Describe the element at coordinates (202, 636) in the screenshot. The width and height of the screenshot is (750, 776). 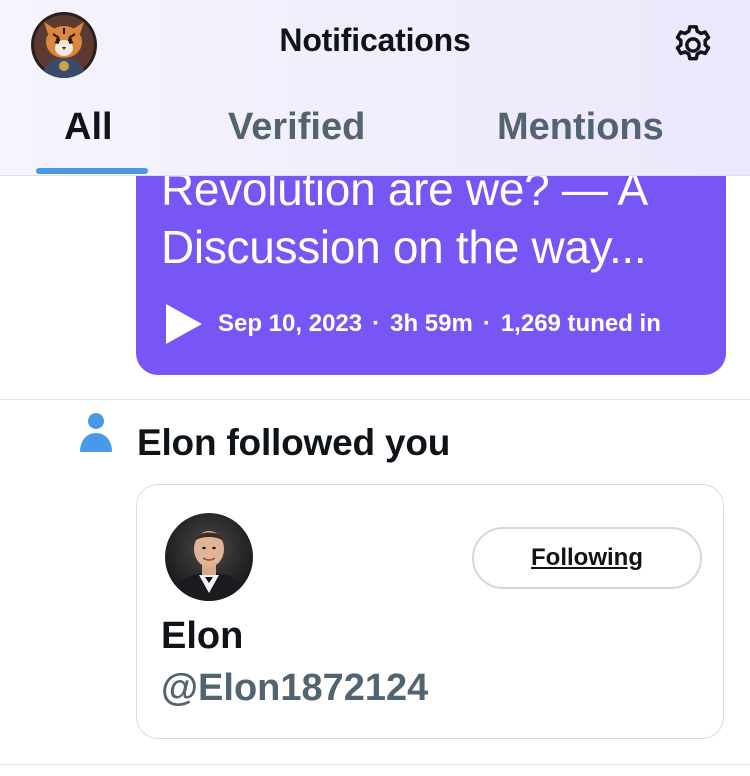
I see `user-name: Elon` at that location.